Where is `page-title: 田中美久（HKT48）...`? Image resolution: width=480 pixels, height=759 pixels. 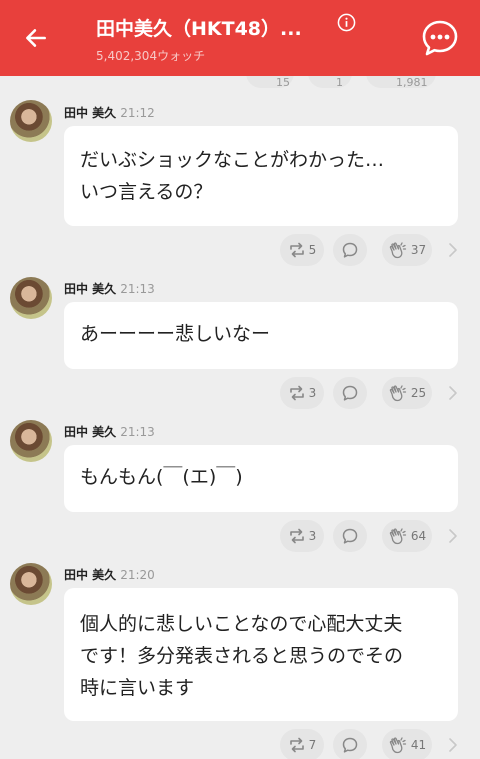
page-title: 田中美久（HKT48）... is located at coordinates (199, 29).